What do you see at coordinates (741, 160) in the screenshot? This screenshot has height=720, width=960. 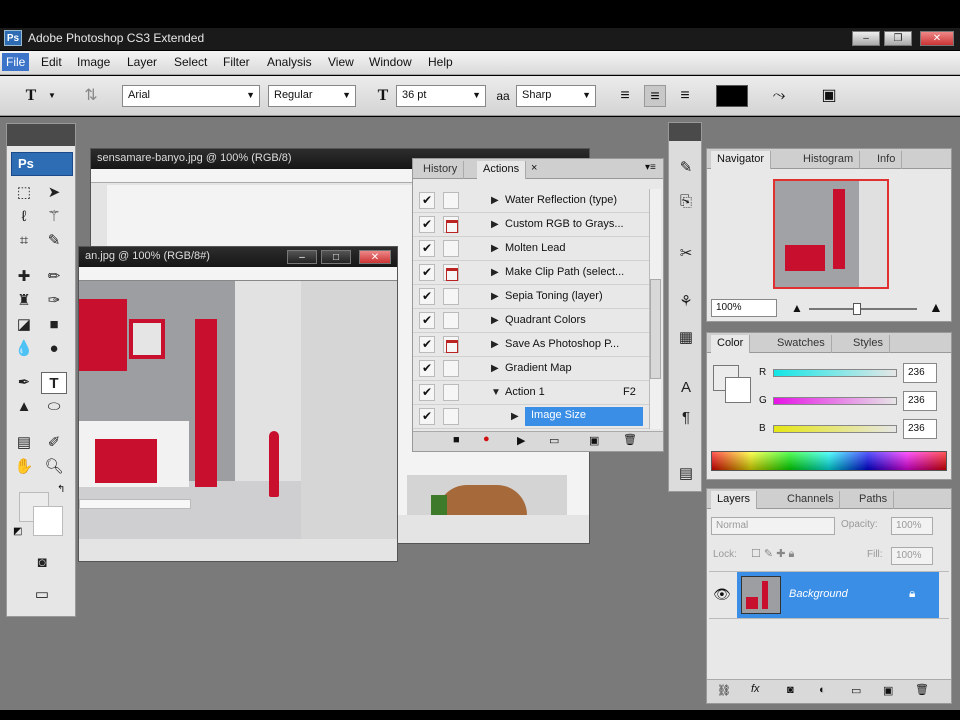 I see `tab-navigator: Navigator` at bounding box center [741, 160].